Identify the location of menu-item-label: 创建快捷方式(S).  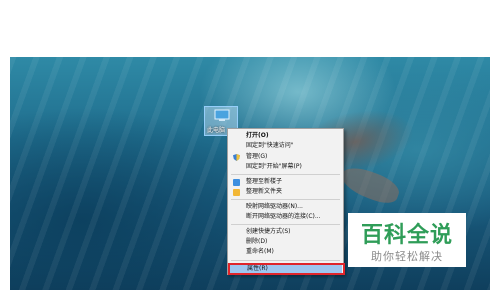
(268, 231).